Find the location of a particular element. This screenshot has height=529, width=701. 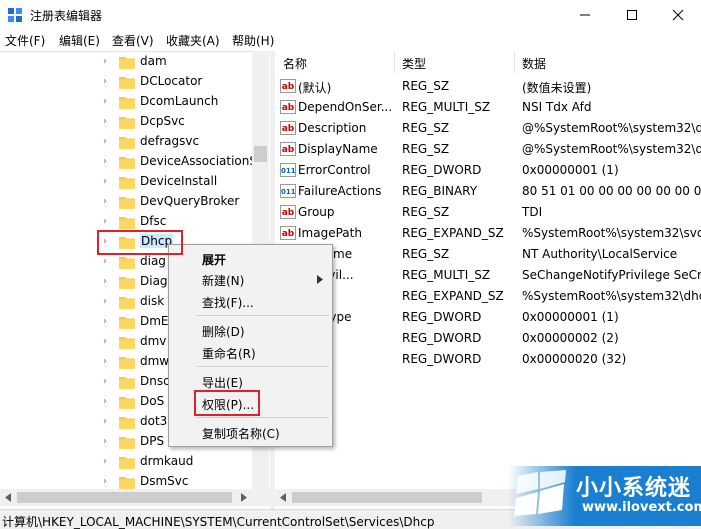

tree-item: › DCLocator is located at coordinates (126, 82).